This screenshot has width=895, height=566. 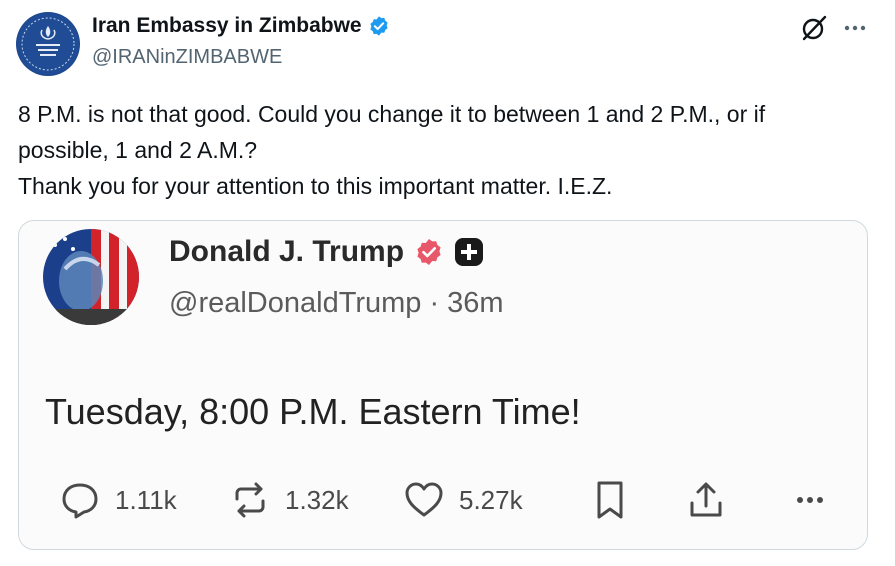 I want to click on reply-count: 1.11k, so click(x=146, y=499).